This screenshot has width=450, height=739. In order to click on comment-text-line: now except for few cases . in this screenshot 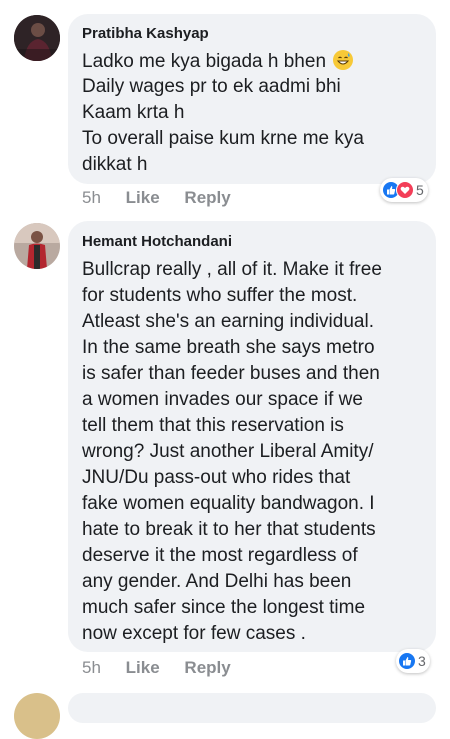, I will do `click(194, 633)`.